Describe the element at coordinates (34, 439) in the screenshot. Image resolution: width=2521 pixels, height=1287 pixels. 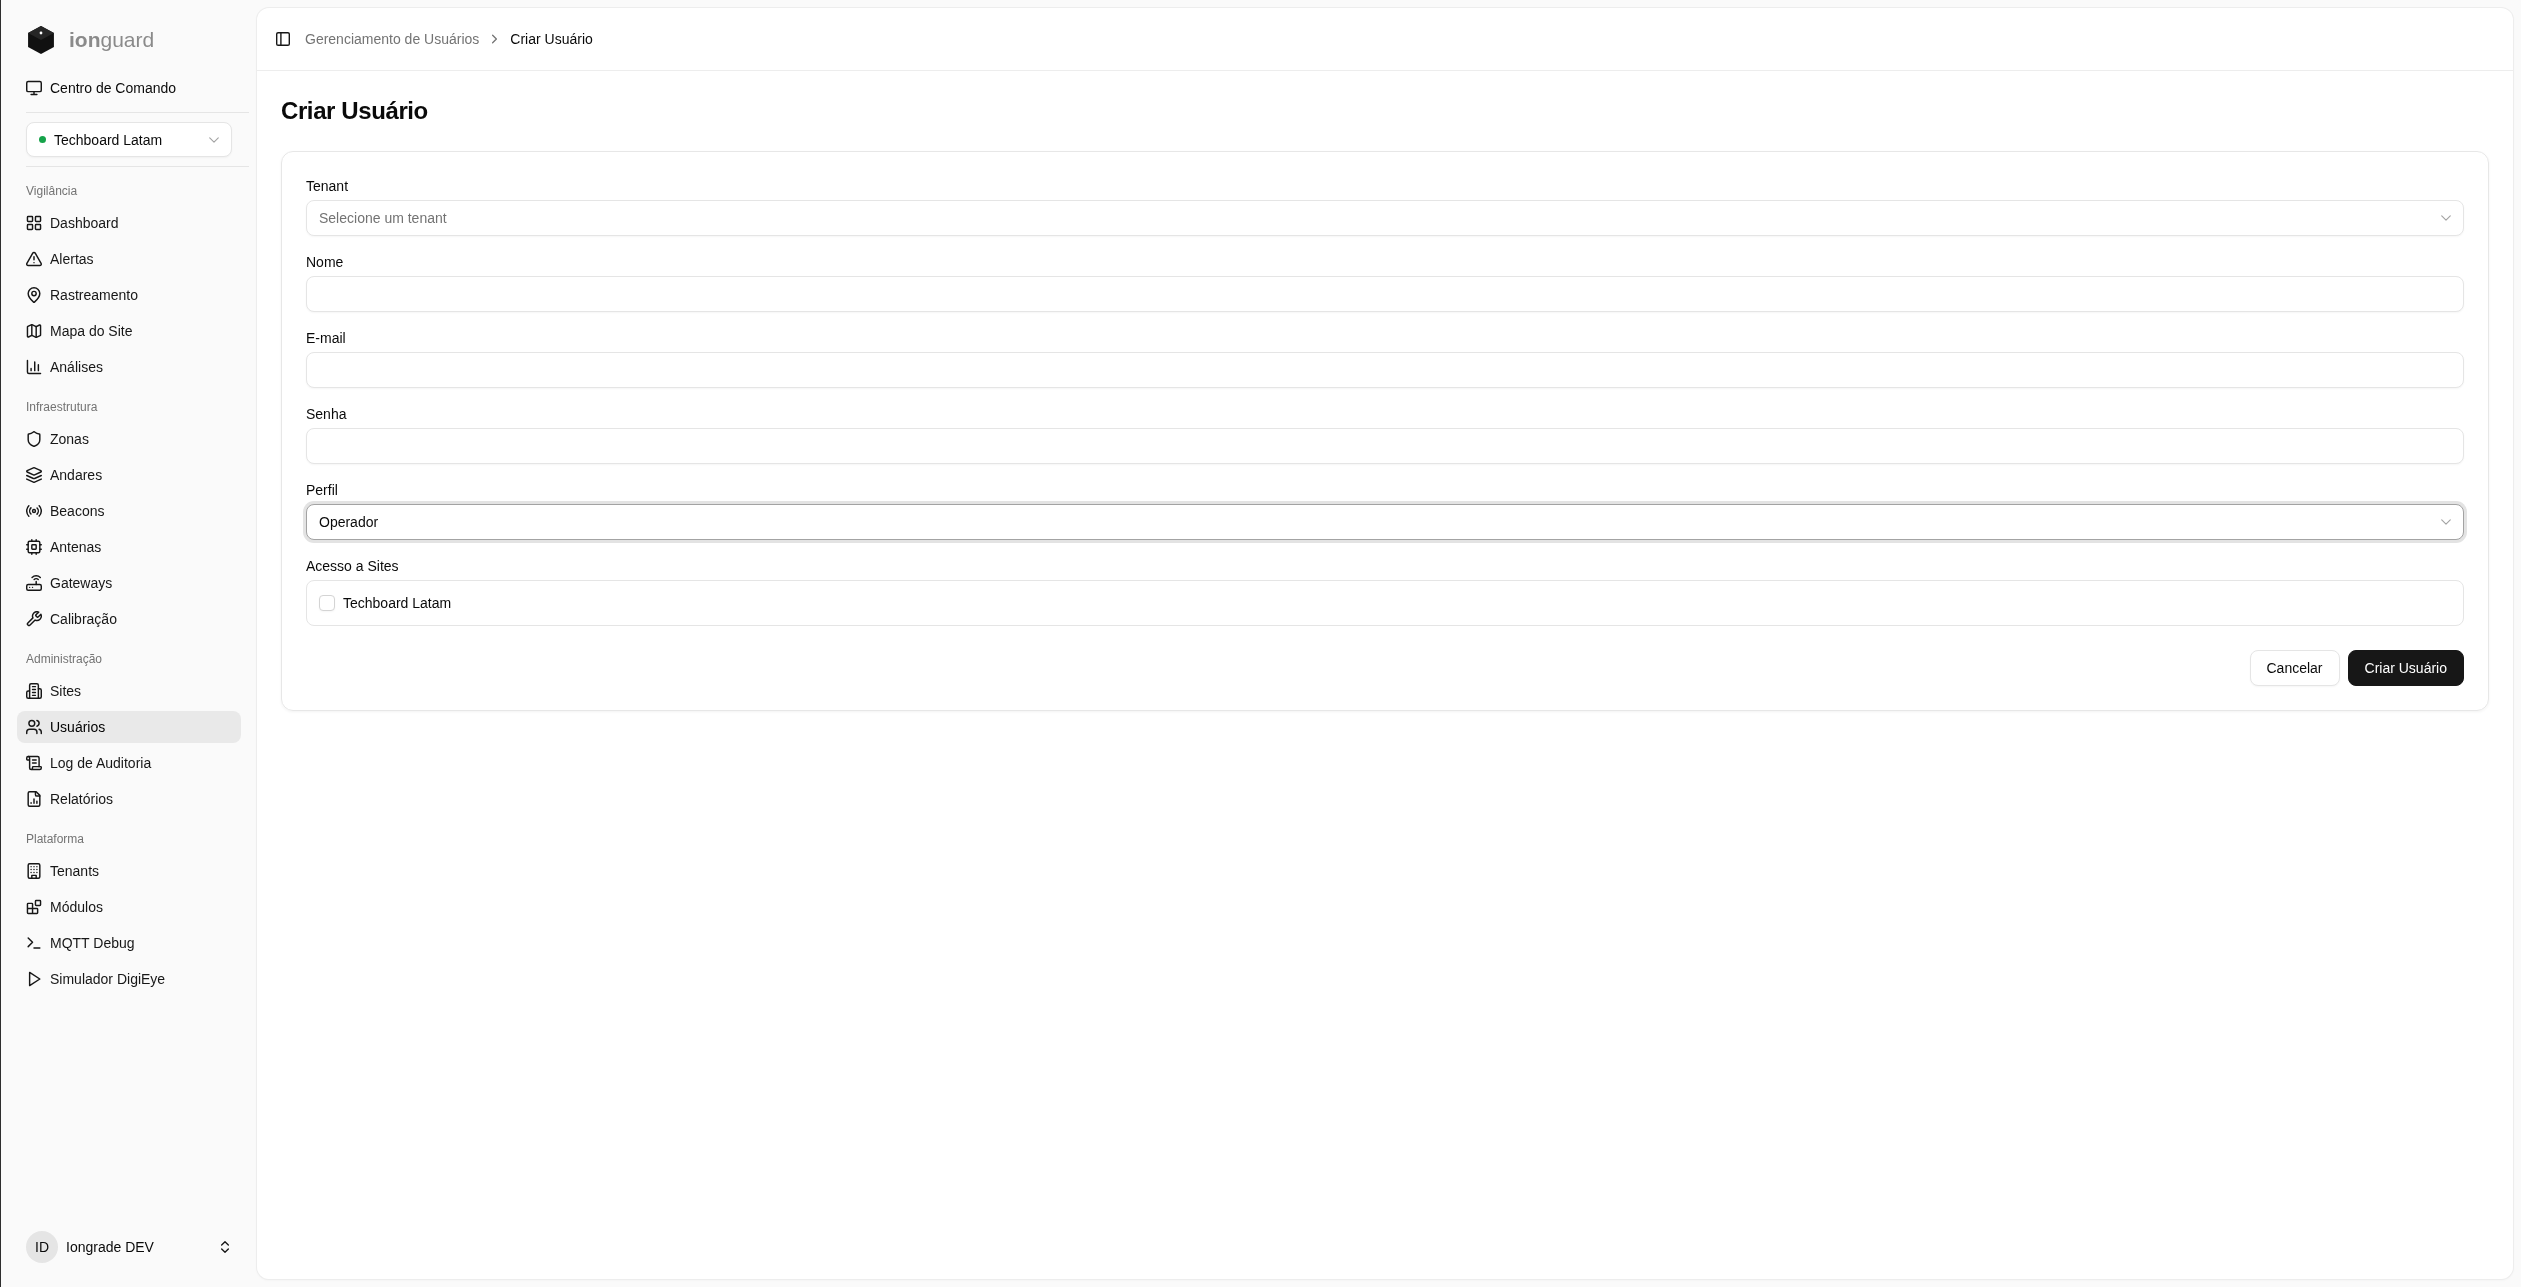
I see `shield-icon` at that location.